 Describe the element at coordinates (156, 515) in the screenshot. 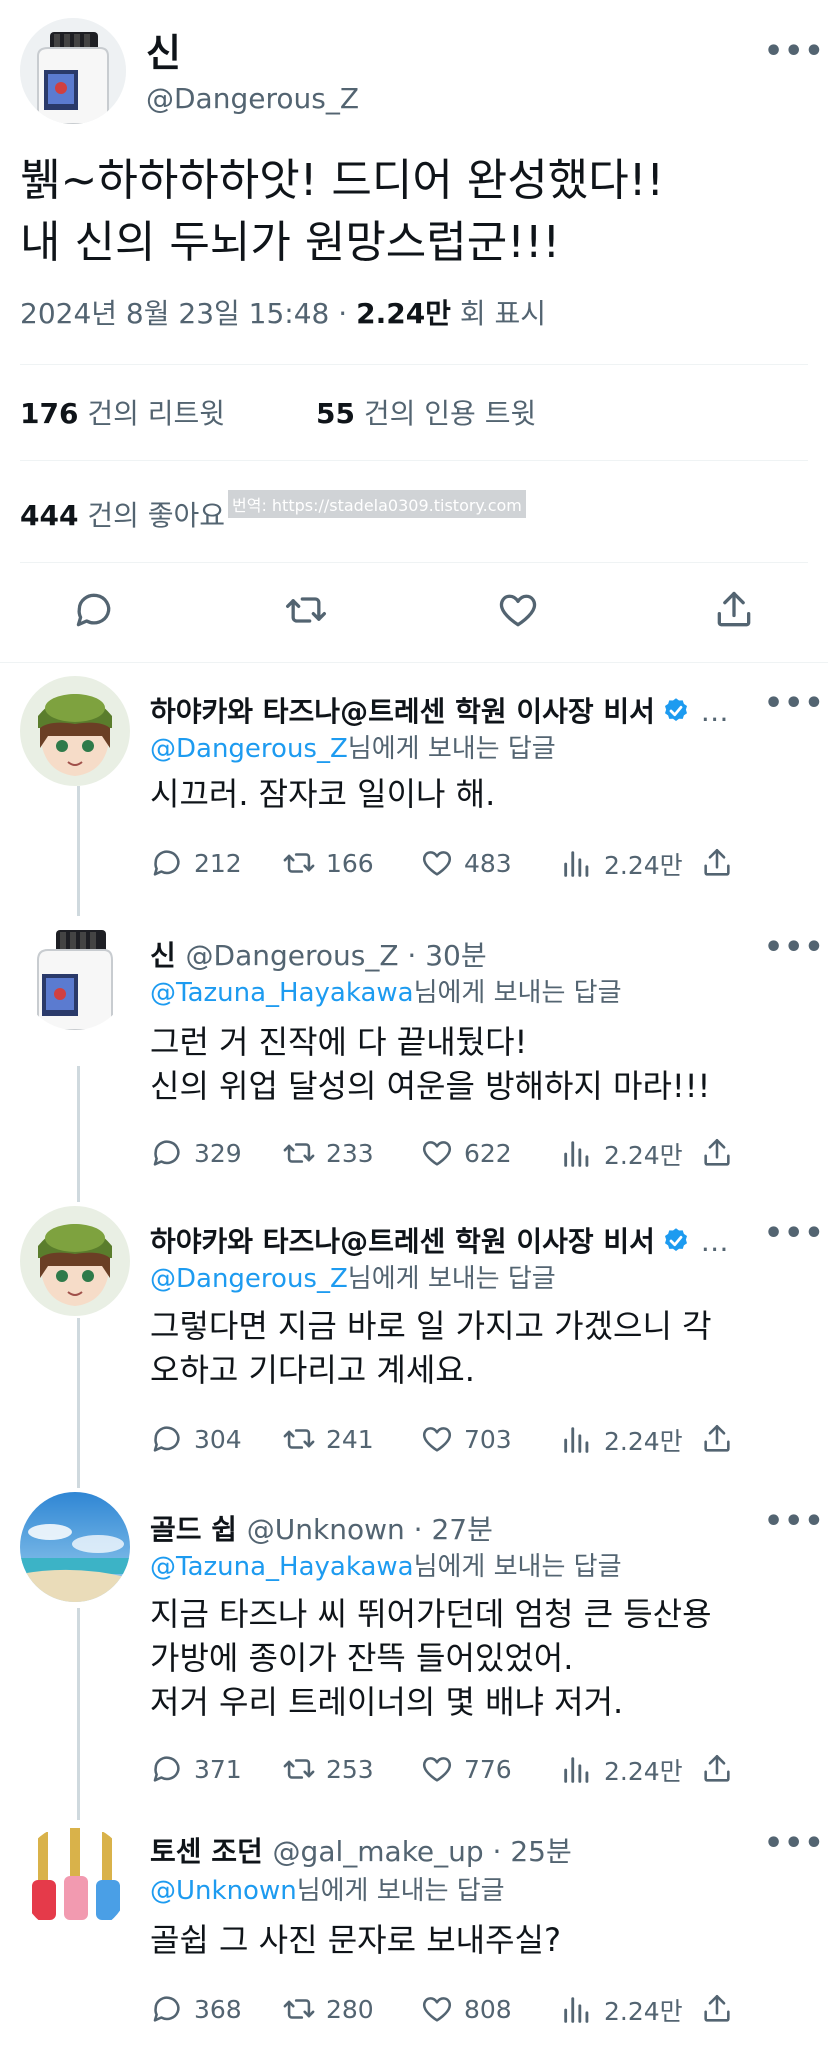

I see `likes-label: 건의 좋아요` at that location.